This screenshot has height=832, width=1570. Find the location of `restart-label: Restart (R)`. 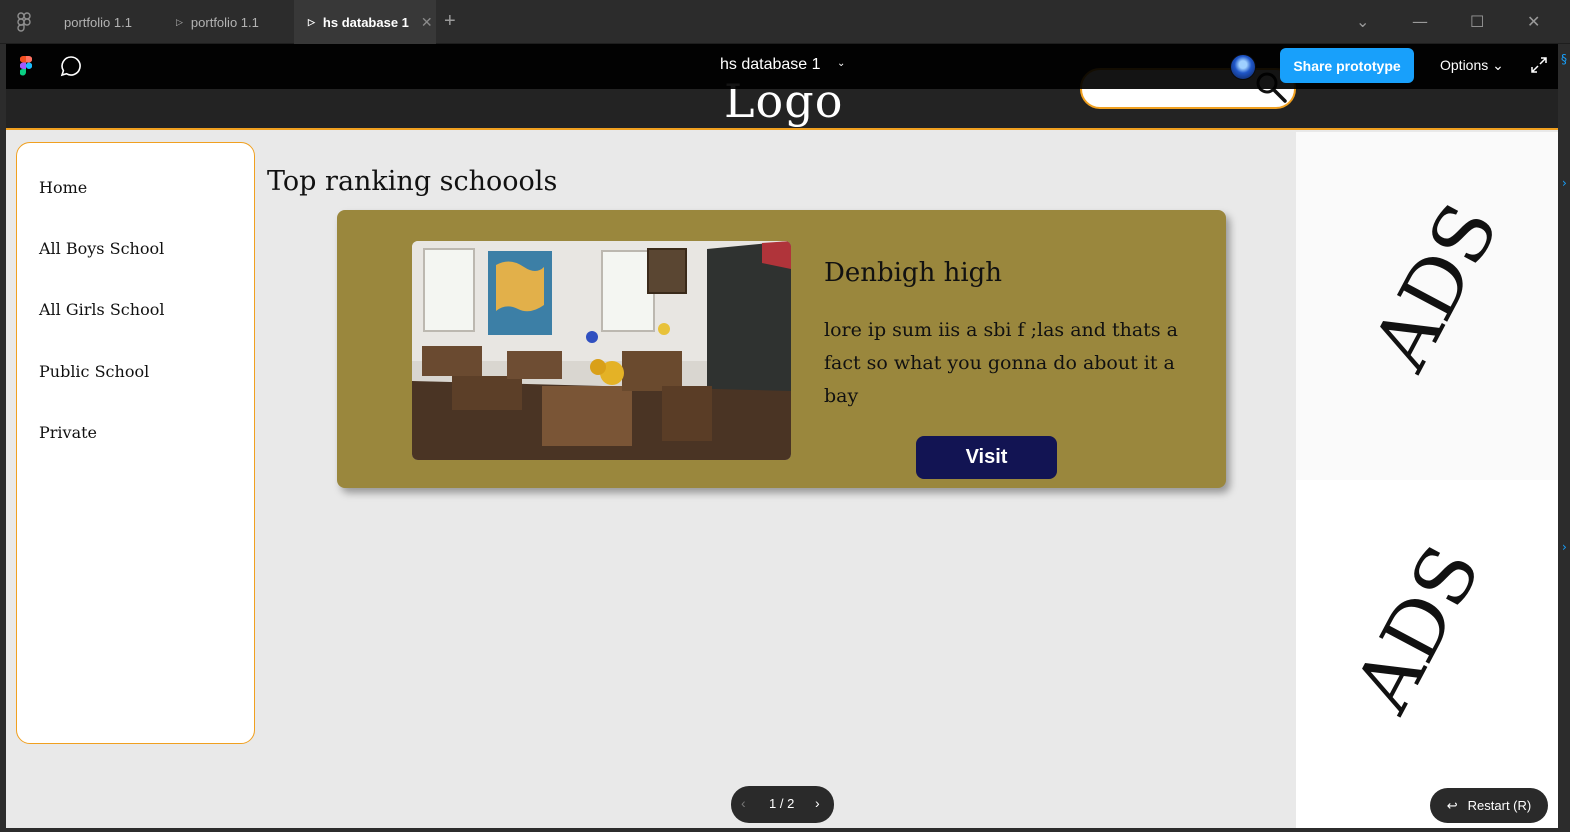

restart-label: Restart (R) is located at coordinates (1499, 805).